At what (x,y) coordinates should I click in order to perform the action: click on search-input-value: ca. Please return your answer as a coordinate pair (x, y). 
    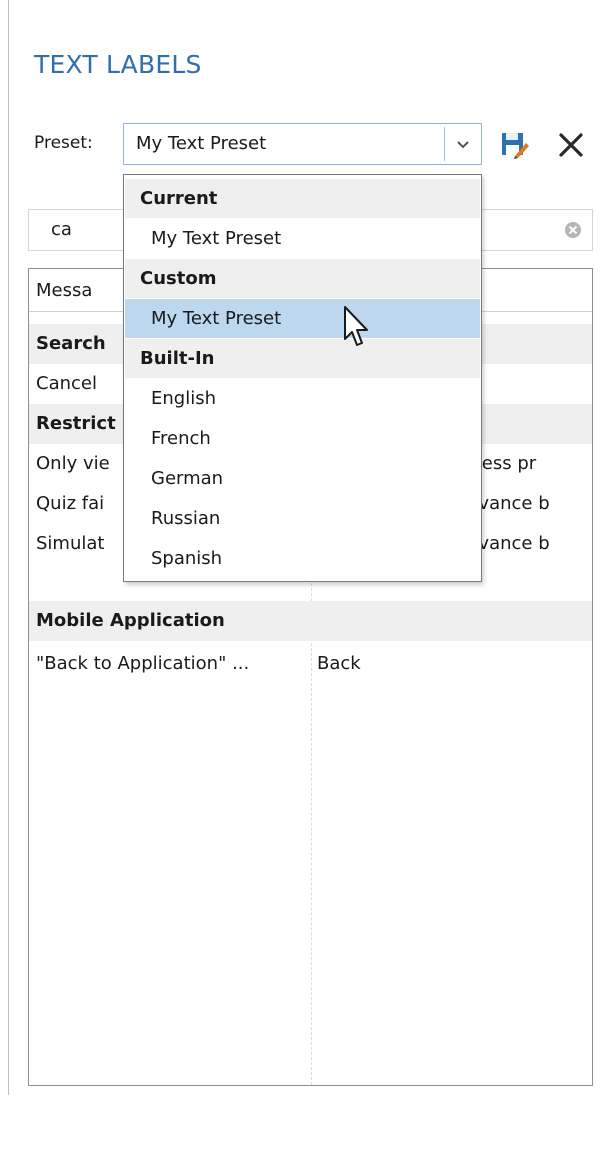
    Looking at the image, I should click on (61, 229).